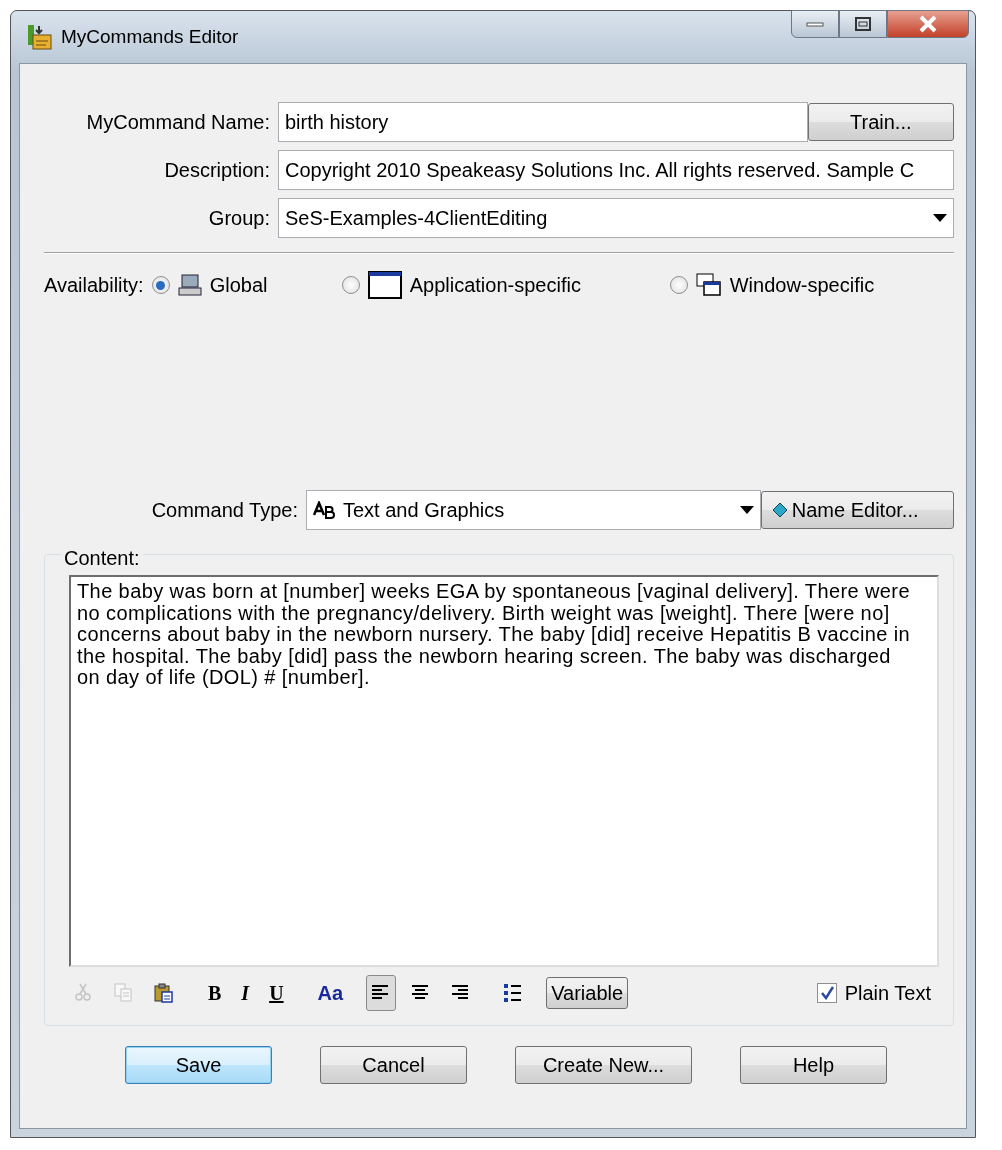  I want to click on radio-label: Application-specific, so click(495, 285).